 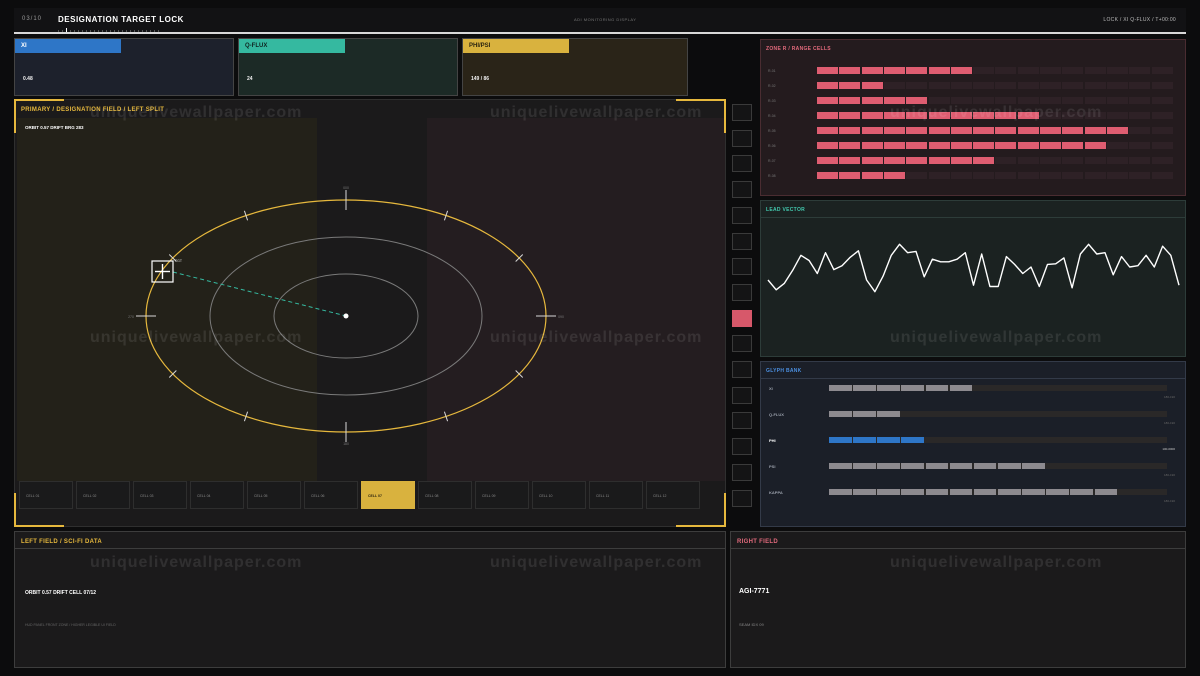 I want to click on range-row-label: R-06, so click(x=772, y=146).